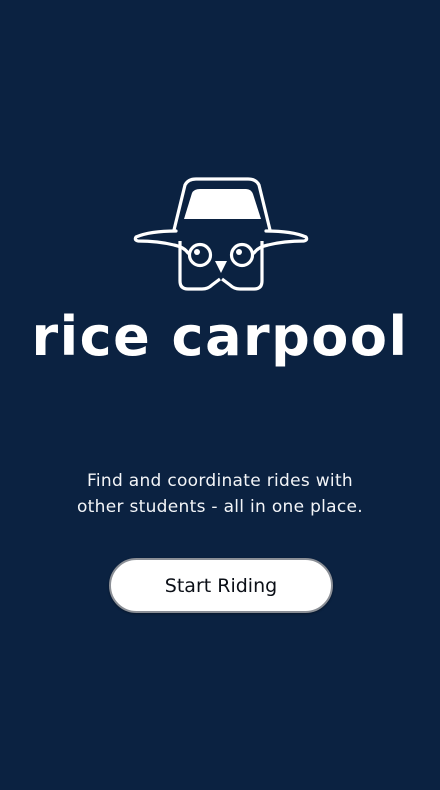 This screenshot has height=790, width=440. What do you see at coordinates (220, 336) in the screenshot?
I see `app-wordmark: rice carpool` at bounding box center [220, 336].